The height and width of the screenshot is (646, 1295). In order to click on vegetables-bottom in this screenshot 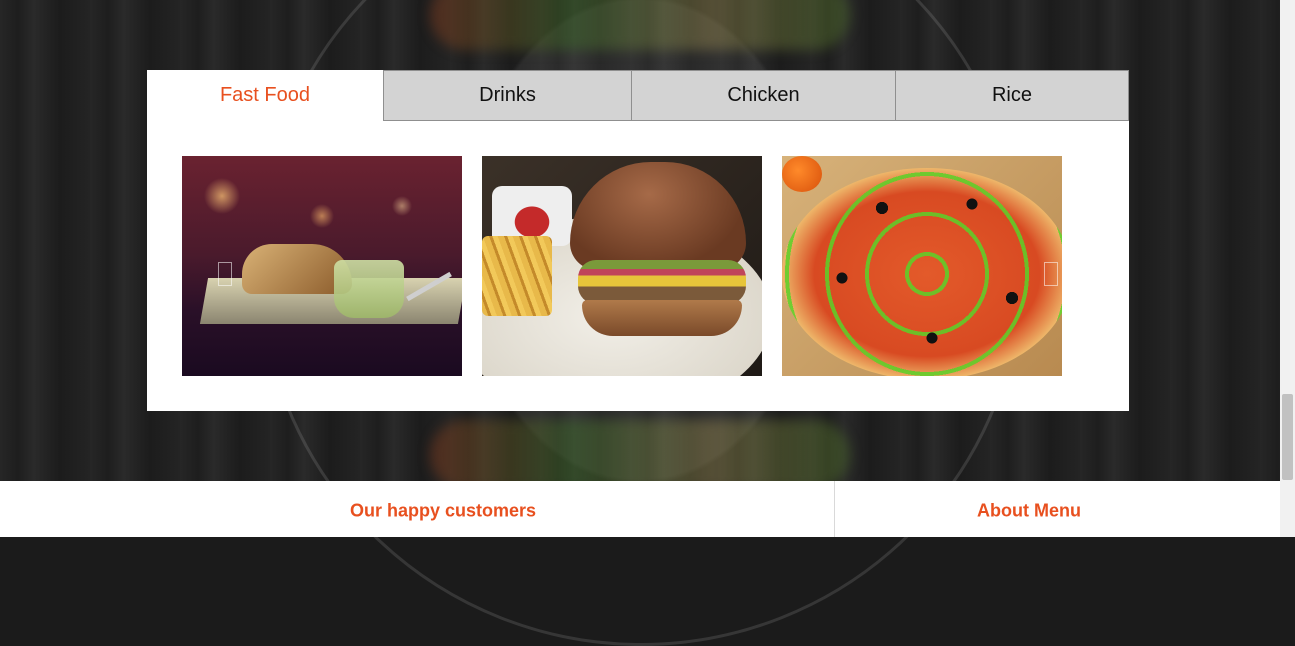, I will do `click(640, 455)`.